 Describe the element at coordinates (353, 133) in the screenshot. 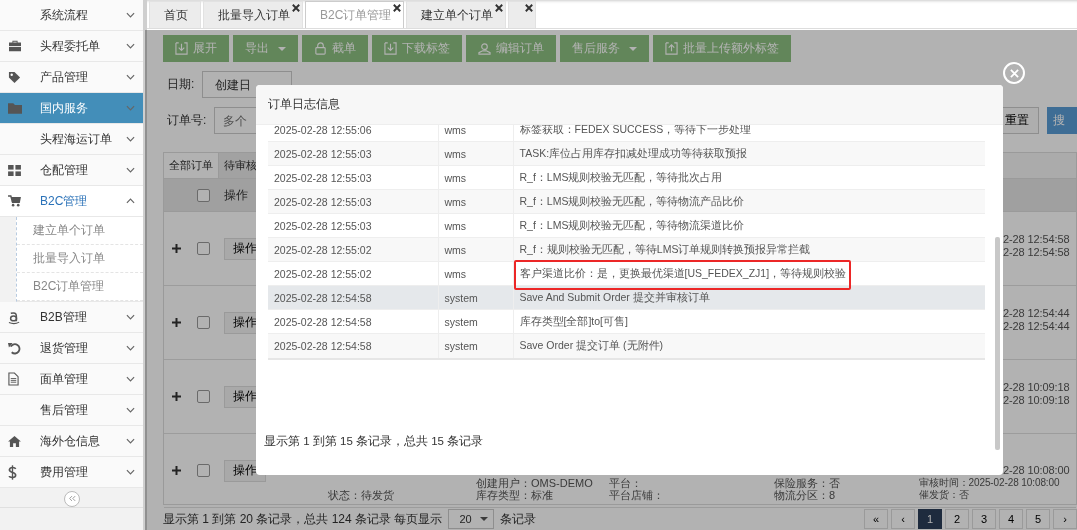

I see `table-cell: 2025-02-28 12:55:06` at that location.